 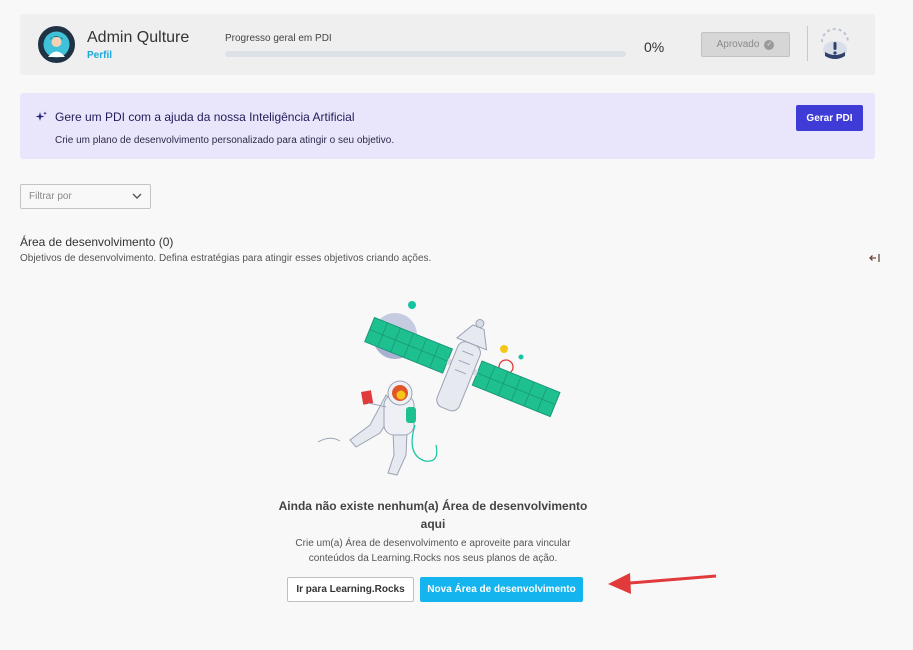 I want to click on annotation-arrow-icon, so click(x=662, y=583).